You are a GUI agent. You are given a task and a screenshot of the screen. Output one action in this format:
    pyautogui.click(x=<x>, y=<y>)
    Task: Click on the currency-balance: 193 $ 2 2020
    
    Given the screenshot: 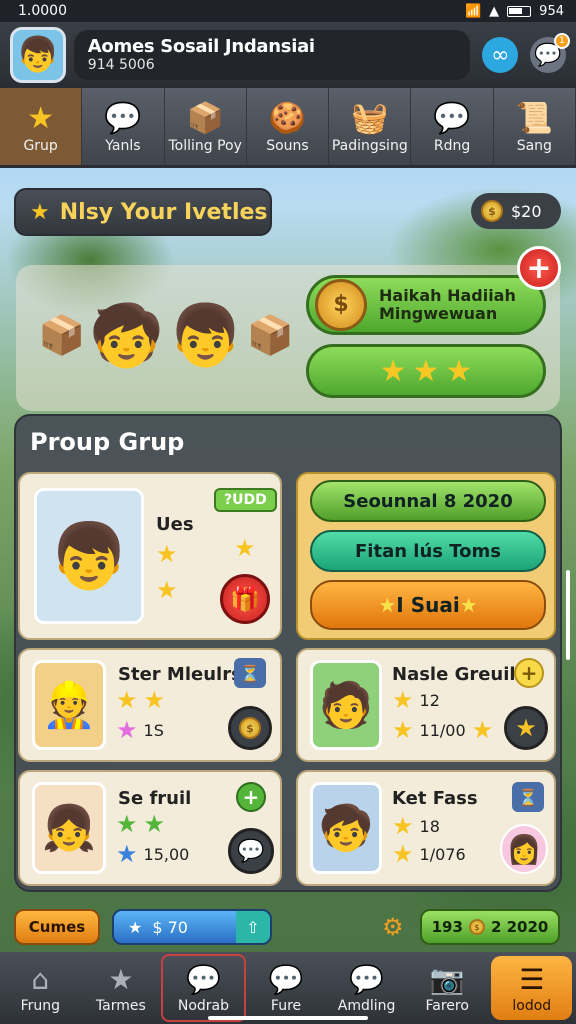 What is the action you would take?
    pyautogui.click(x=490, y=927)
    